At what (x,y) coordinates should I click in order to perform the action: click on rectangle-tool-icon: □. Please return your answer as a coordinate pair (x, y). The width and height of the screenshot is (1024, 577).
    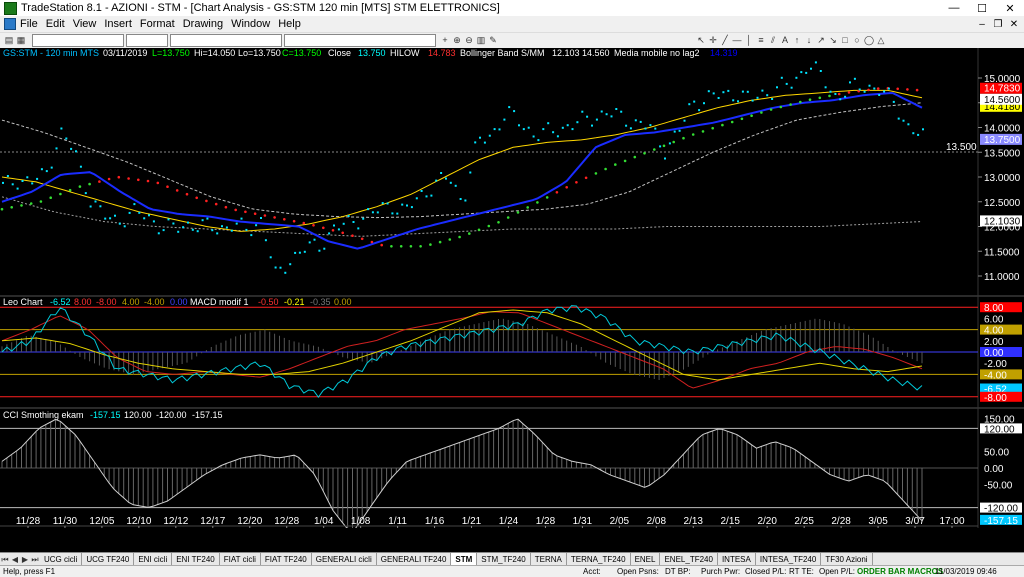
    Looking at the image, I should click on (845, 40).